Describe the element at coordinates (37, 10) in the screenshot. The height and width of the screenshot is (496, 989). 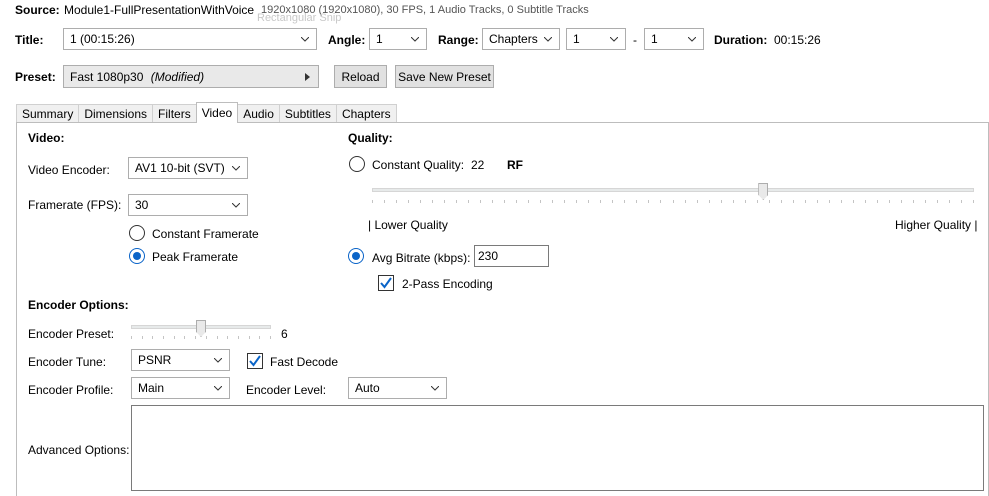
I see `source-label: Source:` at that location.